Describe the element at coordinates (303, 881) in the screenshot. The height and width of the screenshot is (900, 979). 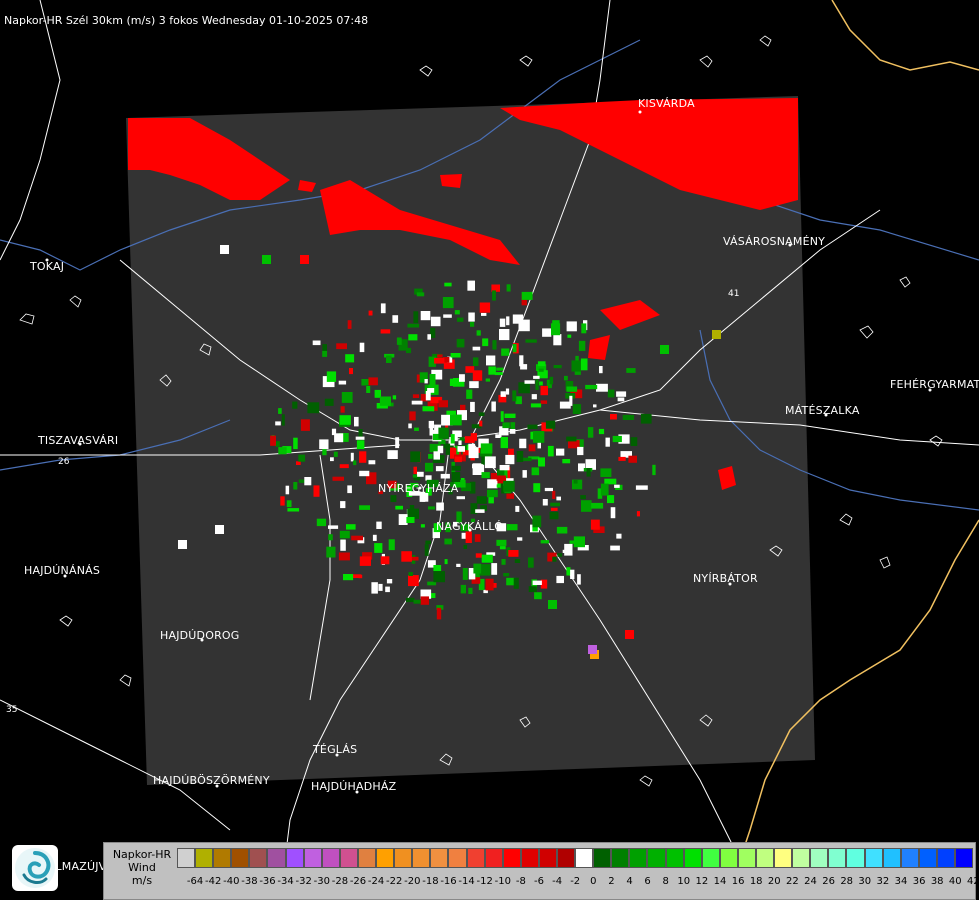
I see `legend-tick-label: -32` at that location.